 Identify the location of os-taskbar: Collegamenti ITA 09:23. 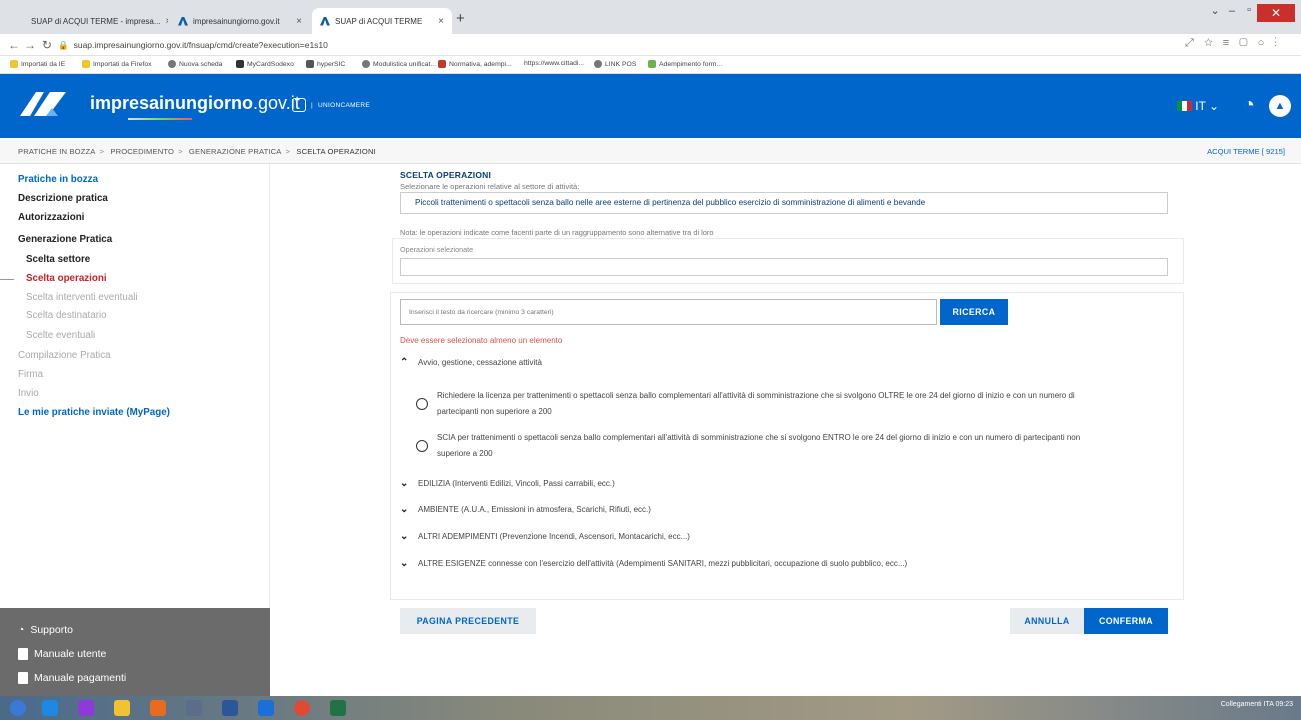
(650, 708).